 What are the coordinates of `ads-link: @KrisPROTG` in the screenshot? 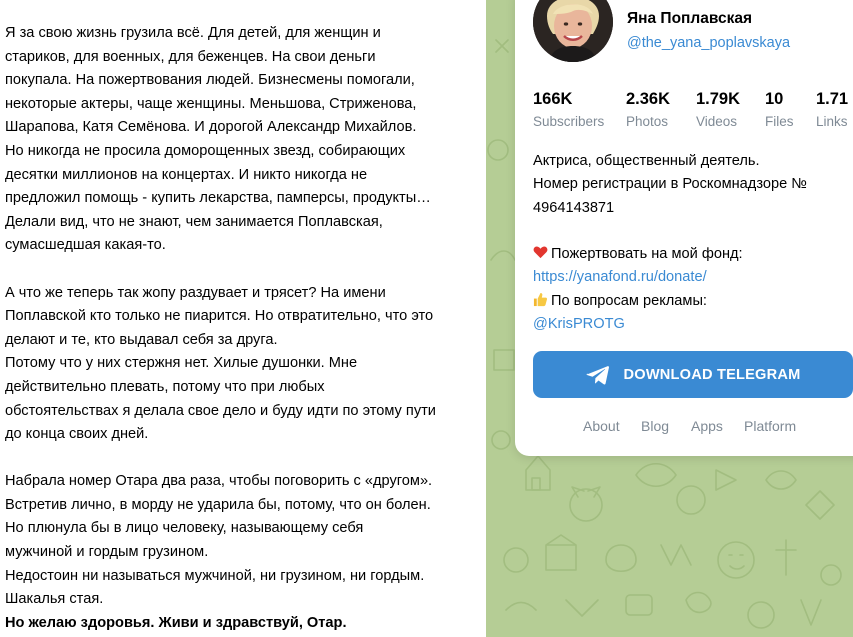 It's located at (579, 324).